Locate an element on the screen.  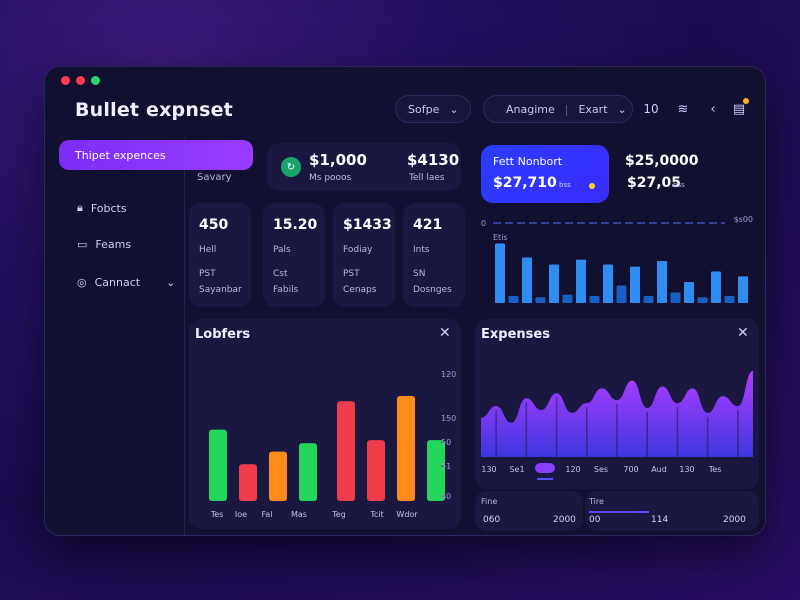
sidebar-active-label: Thipet expences is located at coordinates (120, 155).